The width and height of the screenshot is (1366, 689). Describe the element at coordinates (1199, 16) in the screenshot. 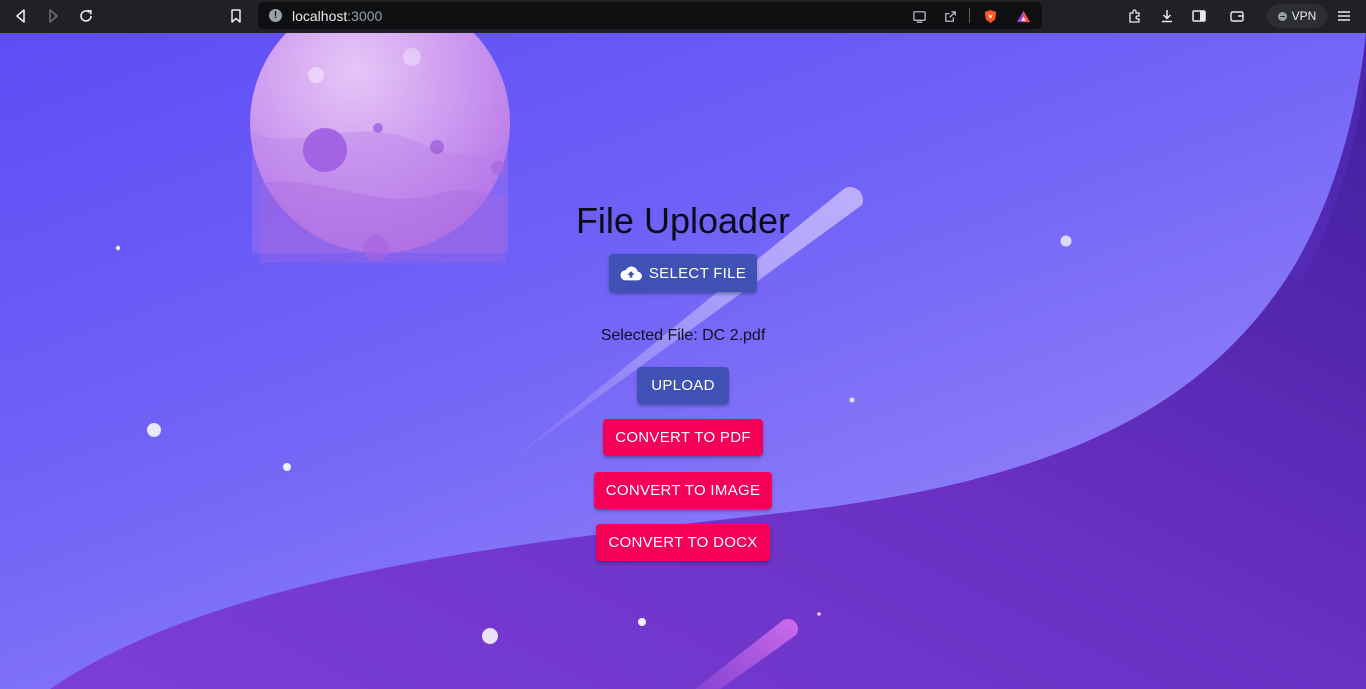

I see `sidebar-icon` at that location.